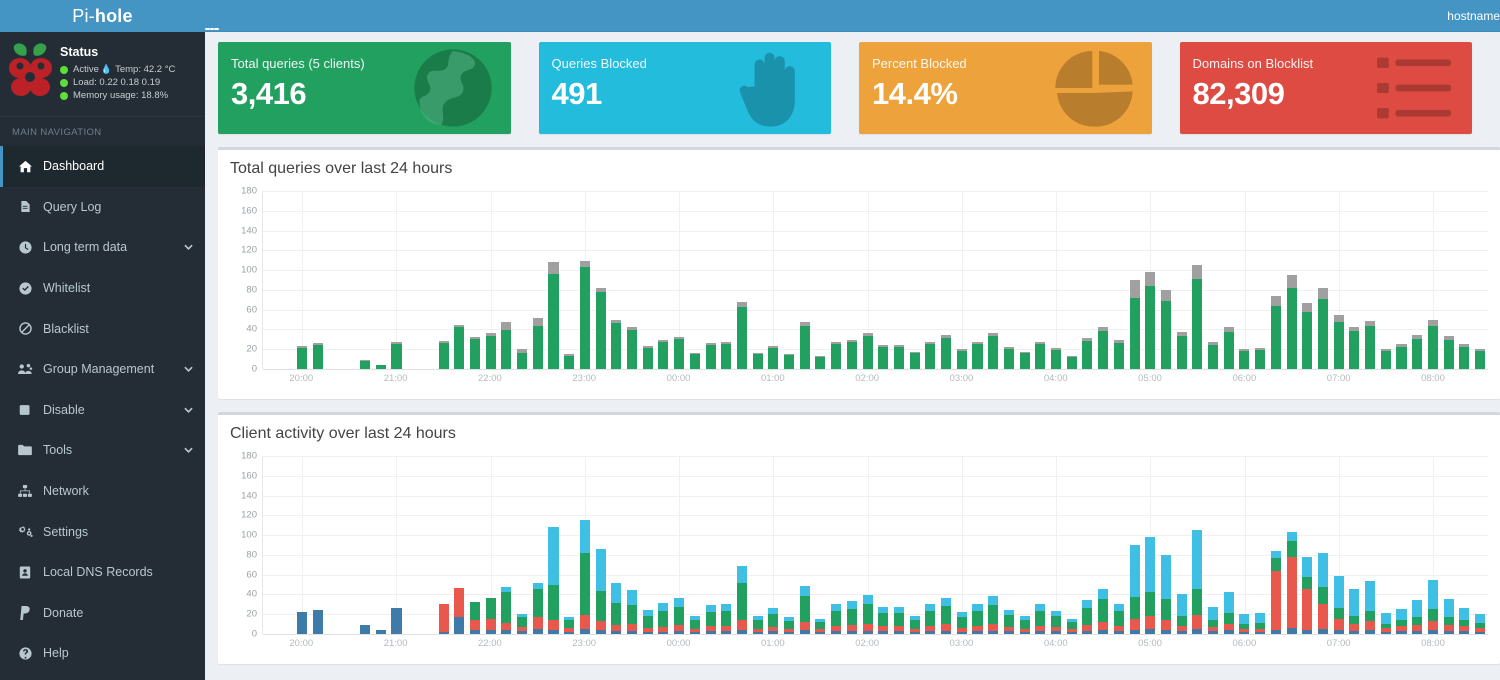 Image resolution: width=1500 pixels, height=680 pixels. I want to click on sidebar-item-network: Network, so click(102, 491).